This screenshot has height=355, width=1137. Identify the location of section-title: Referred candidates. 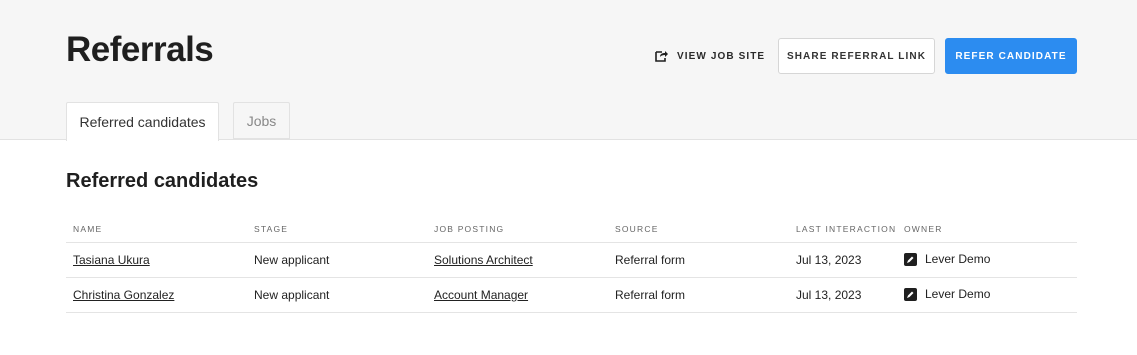
(162, 181).